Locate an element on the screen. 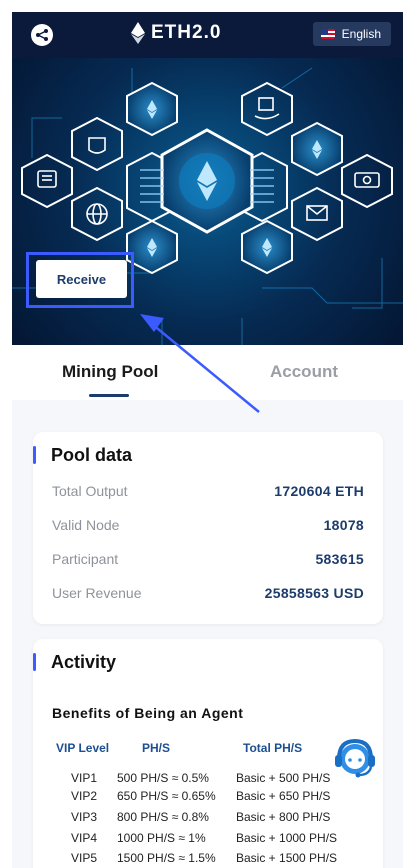  col-header-total-phs: Total PH/S is located at coordinates (273, 748).